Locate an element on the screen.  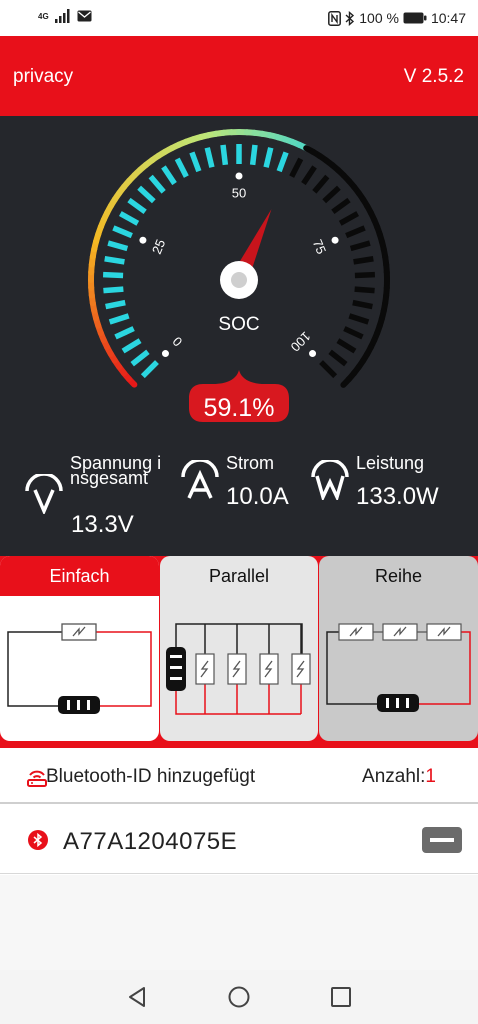
gauge-scale-label: 100 is located at coordinates (301, 342).